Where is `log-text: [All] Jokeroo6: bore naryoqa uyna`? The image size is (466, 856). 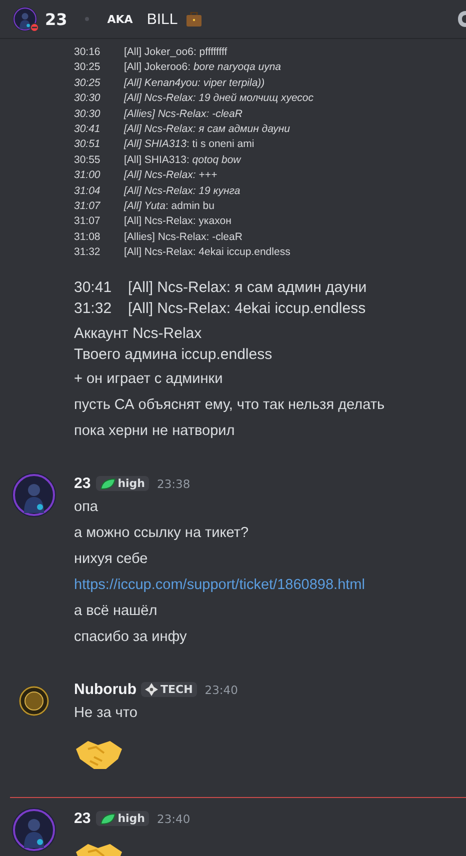 log-text: [All] Jokeroo6: bore naryoqa uyna is located at coordinates (203, 68).